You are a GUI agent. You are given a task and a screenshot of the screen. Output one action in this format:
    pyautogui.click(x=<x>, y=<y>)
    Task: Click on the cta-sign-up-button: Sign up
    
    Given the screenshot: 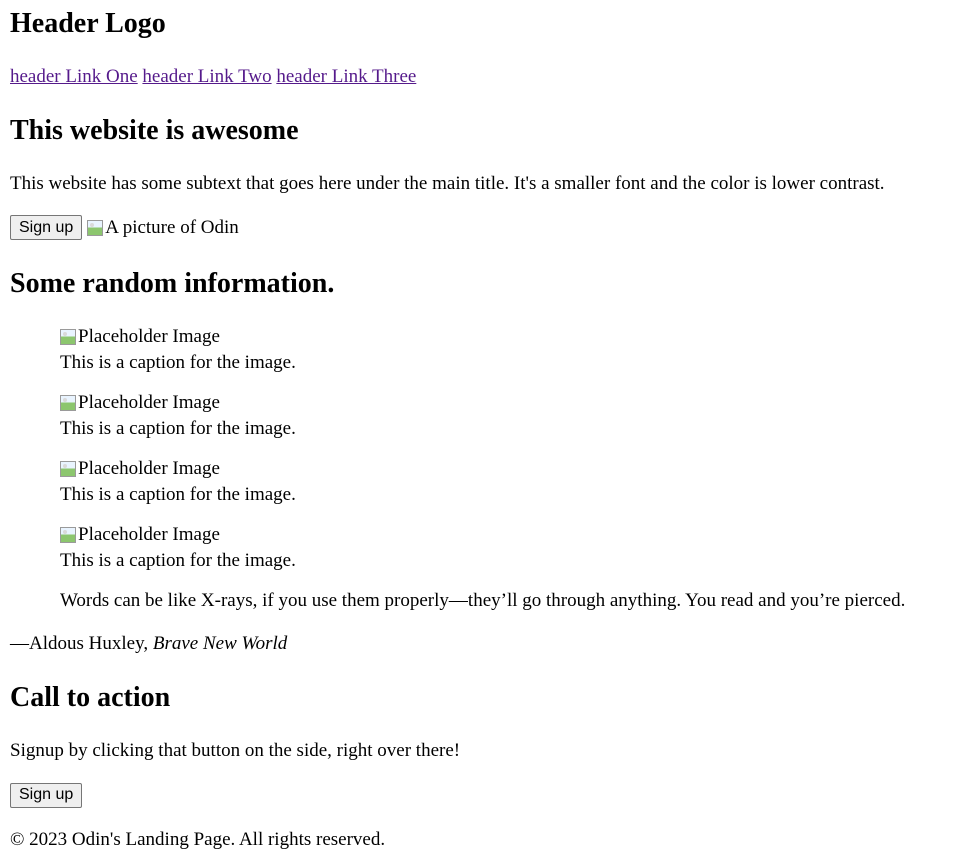 What is the action you would take?
    pyautogui.click(x=46, y=795)
    